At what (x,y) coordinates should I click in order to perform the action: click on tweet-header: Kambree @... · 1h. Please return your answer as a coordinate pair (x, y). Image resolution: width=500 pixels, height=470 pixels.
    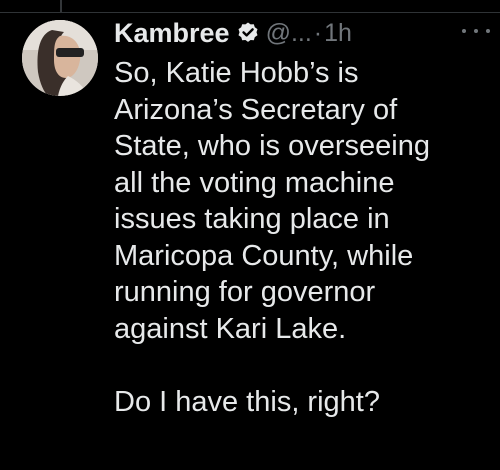
    Looking at the image, I should click on (302, 33).